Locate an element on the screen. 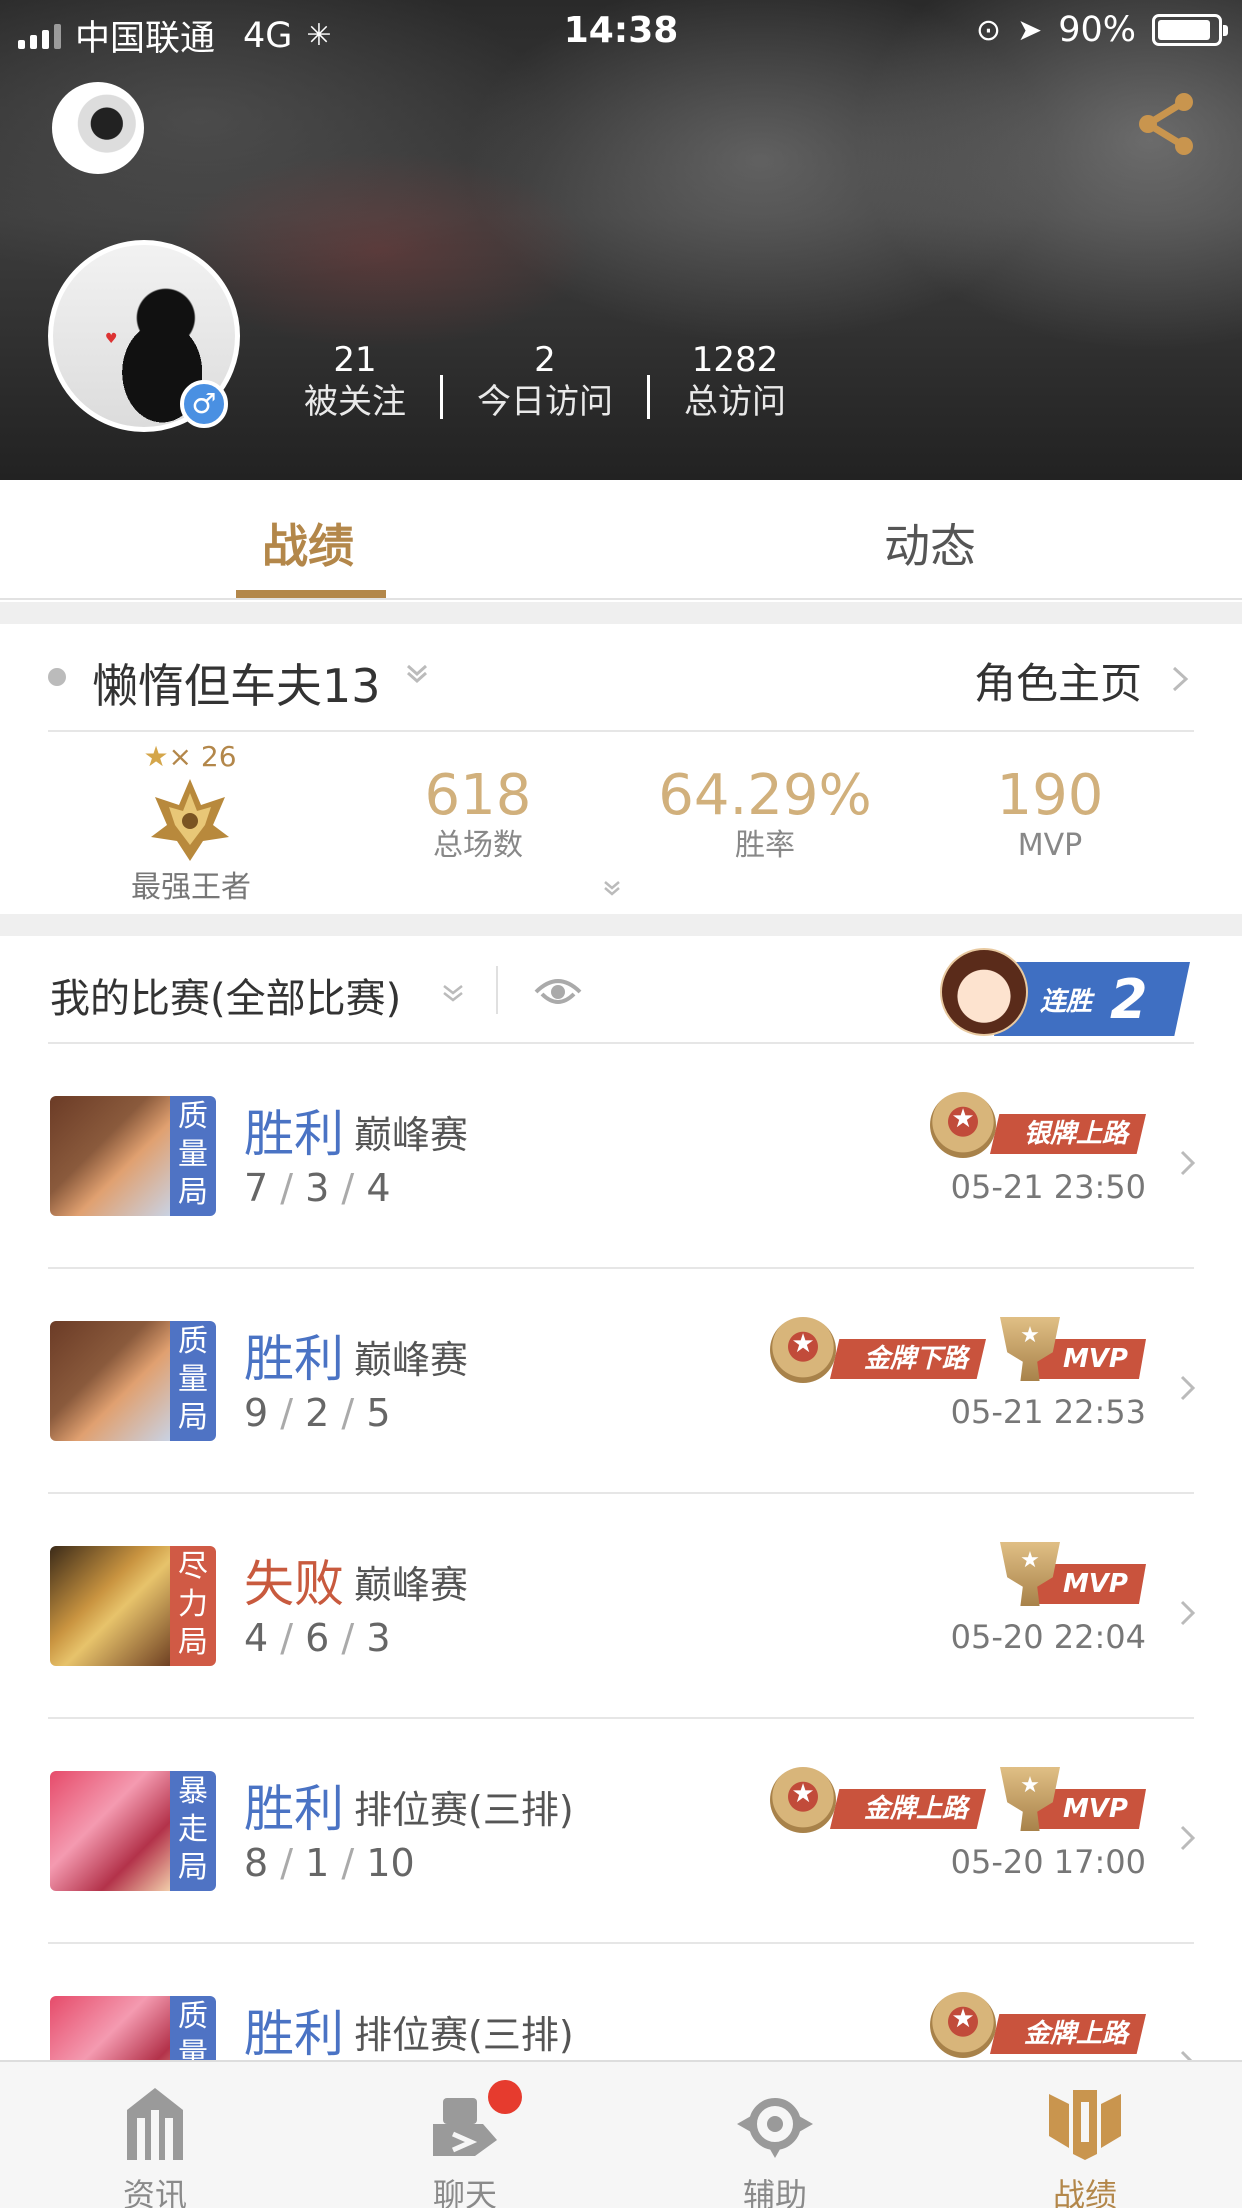 The image size is (1242, 2208). nav-chat: 聊天 is located at coordinates (465, 2135).